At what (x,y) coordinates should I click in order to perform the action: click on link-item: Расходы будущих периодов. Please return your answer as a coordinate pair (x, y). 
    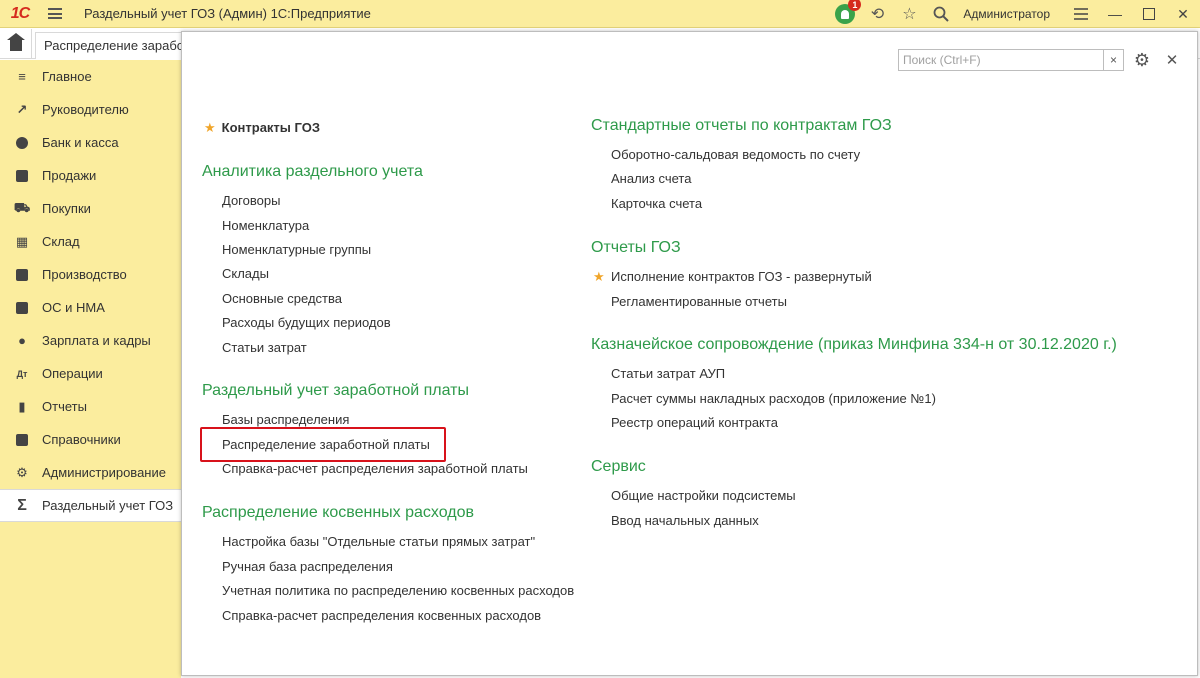
    Looking at the image, I should click on (306, 322).